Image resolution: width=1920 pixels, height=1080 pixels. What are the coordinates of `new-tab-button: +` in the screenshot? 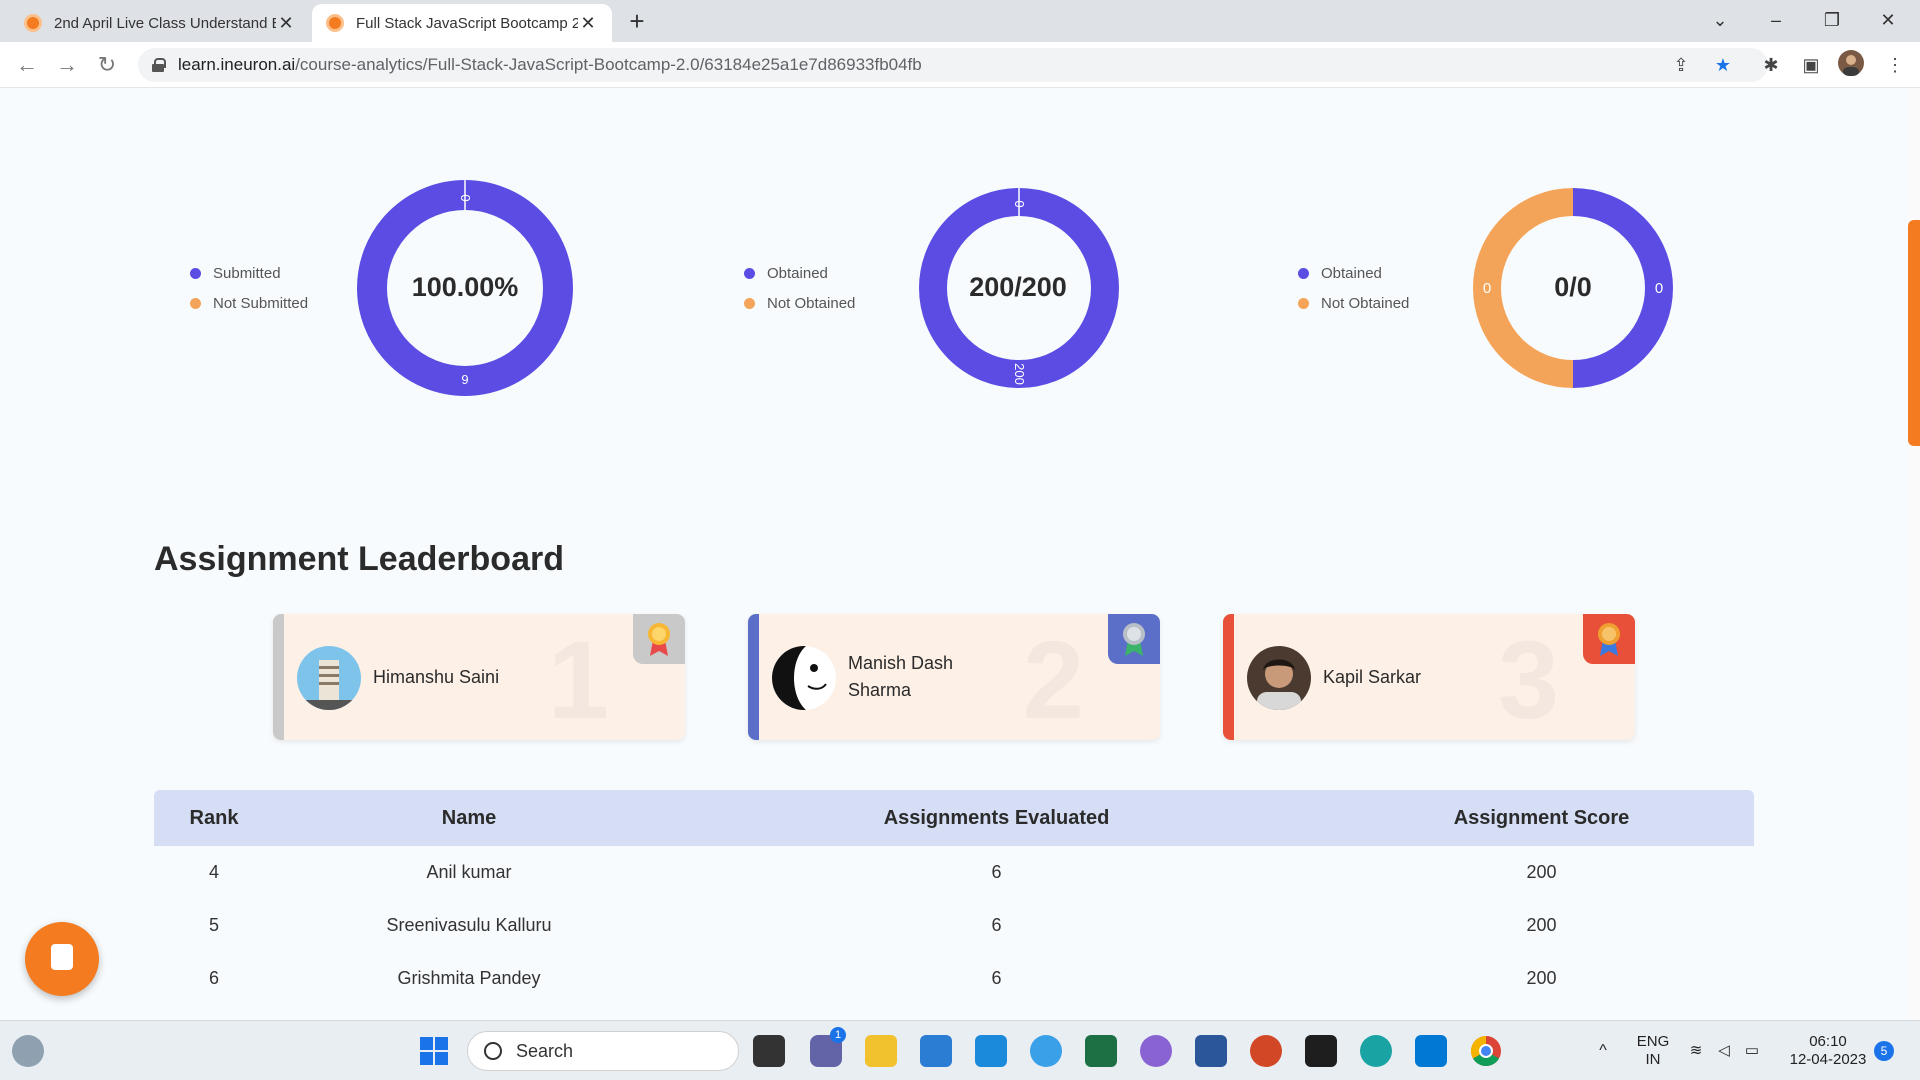 It's located at (637, 21).